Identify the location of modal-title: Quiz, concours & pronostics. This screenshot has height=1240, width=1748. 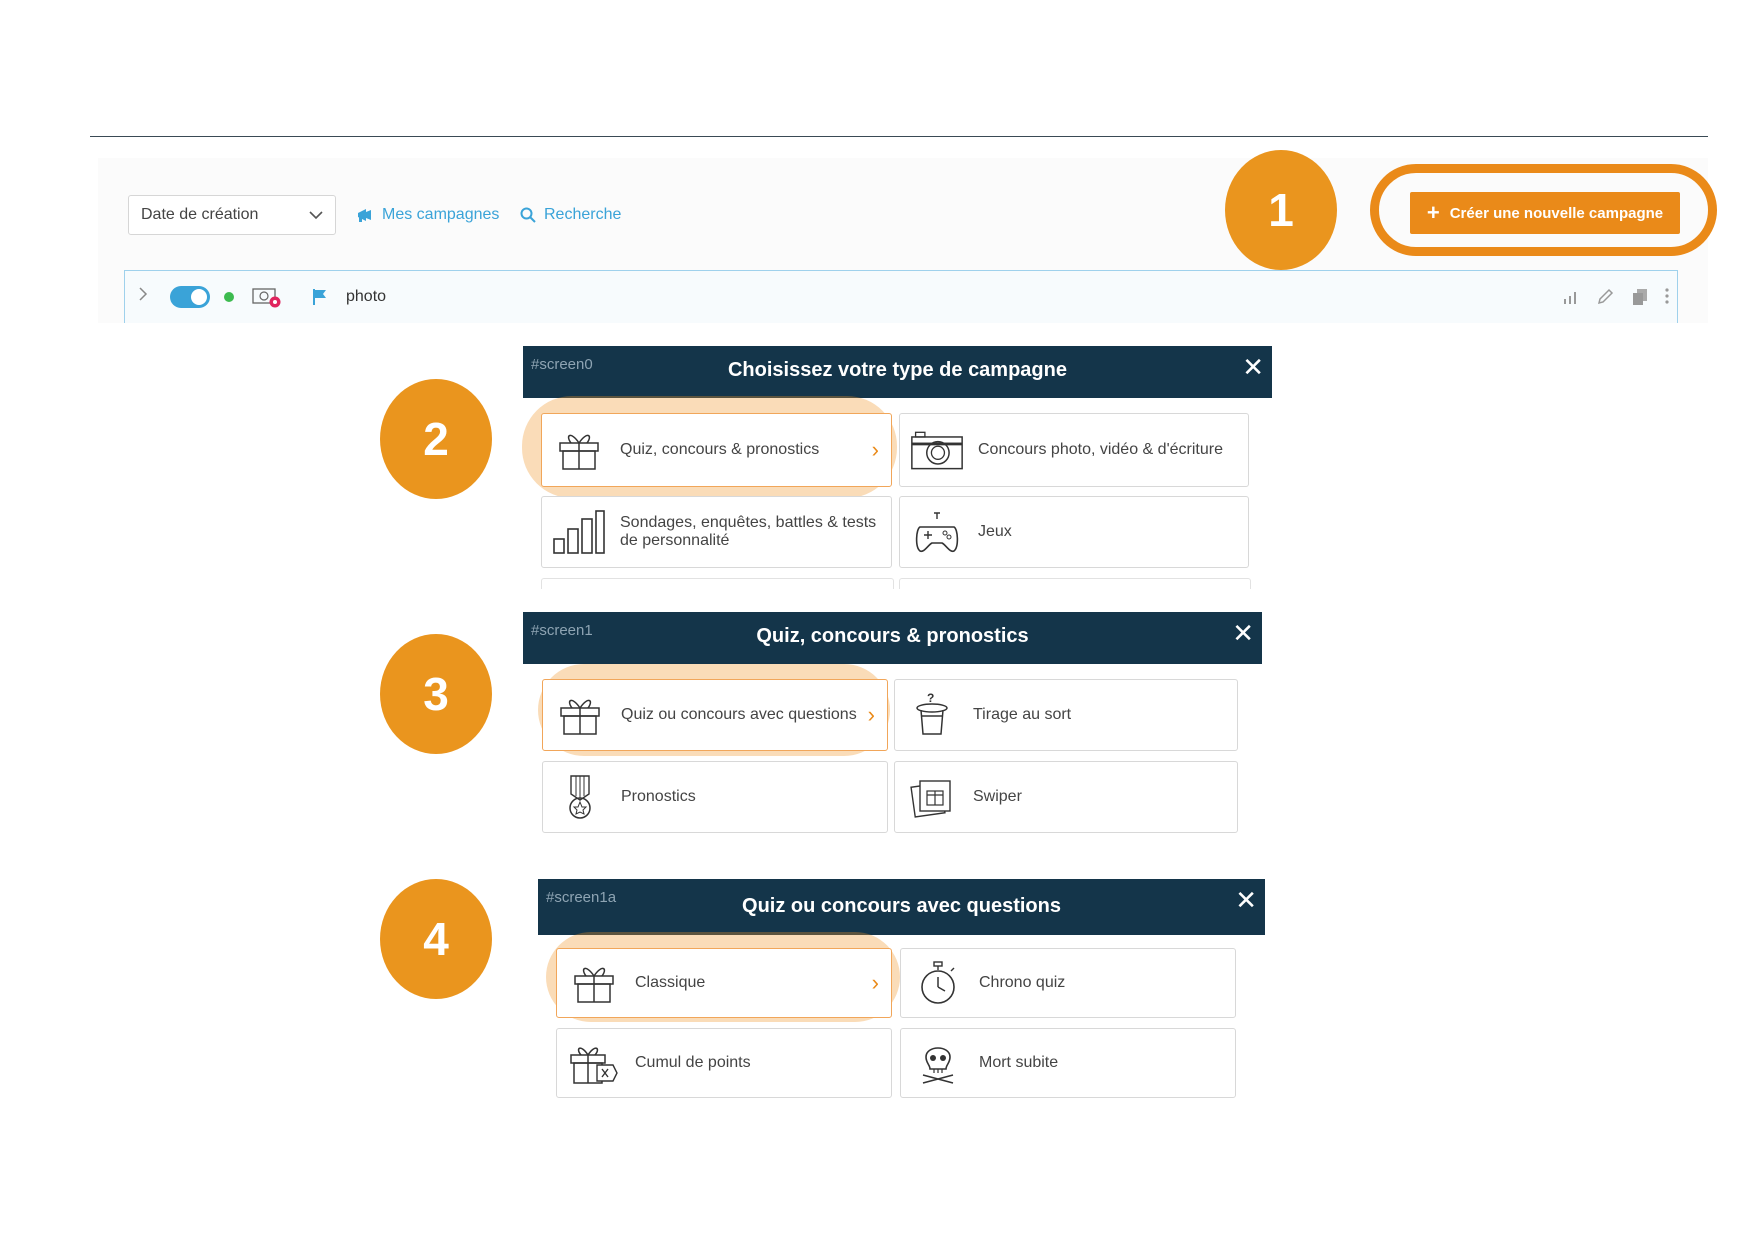
(892, 636).